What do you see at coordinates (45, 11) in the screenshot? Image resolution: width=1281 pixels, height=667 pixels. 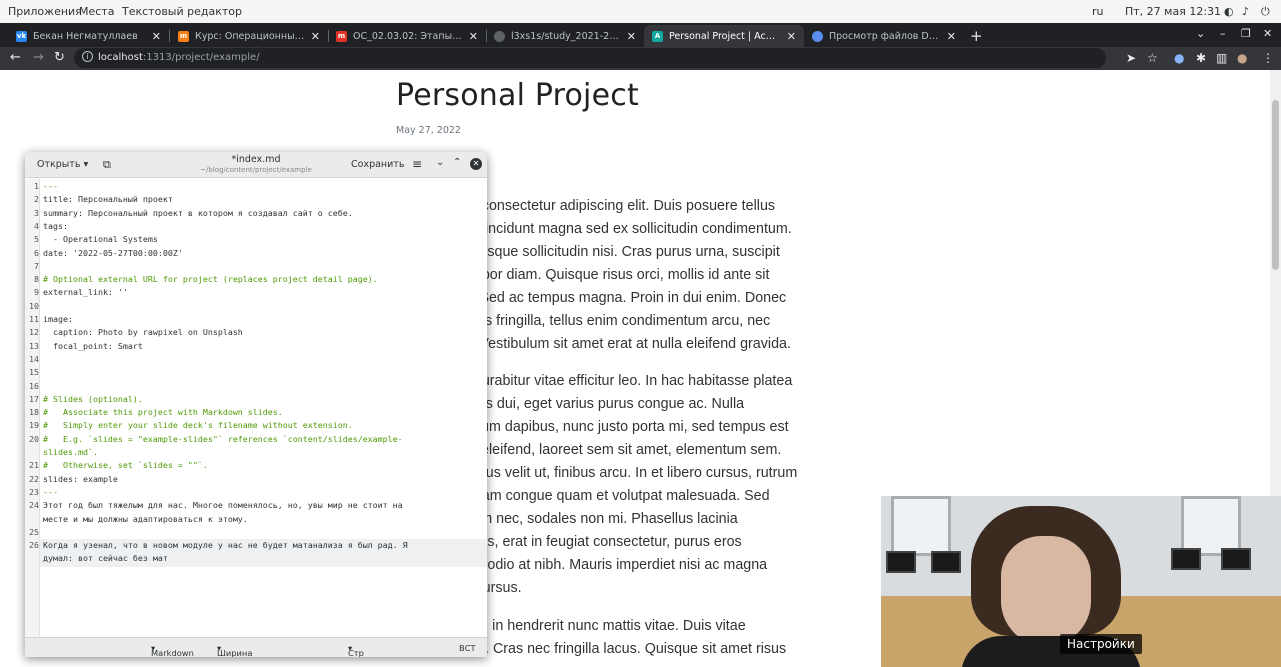 I see `applications-menu: Приложения` at bounding box center [45, 11].